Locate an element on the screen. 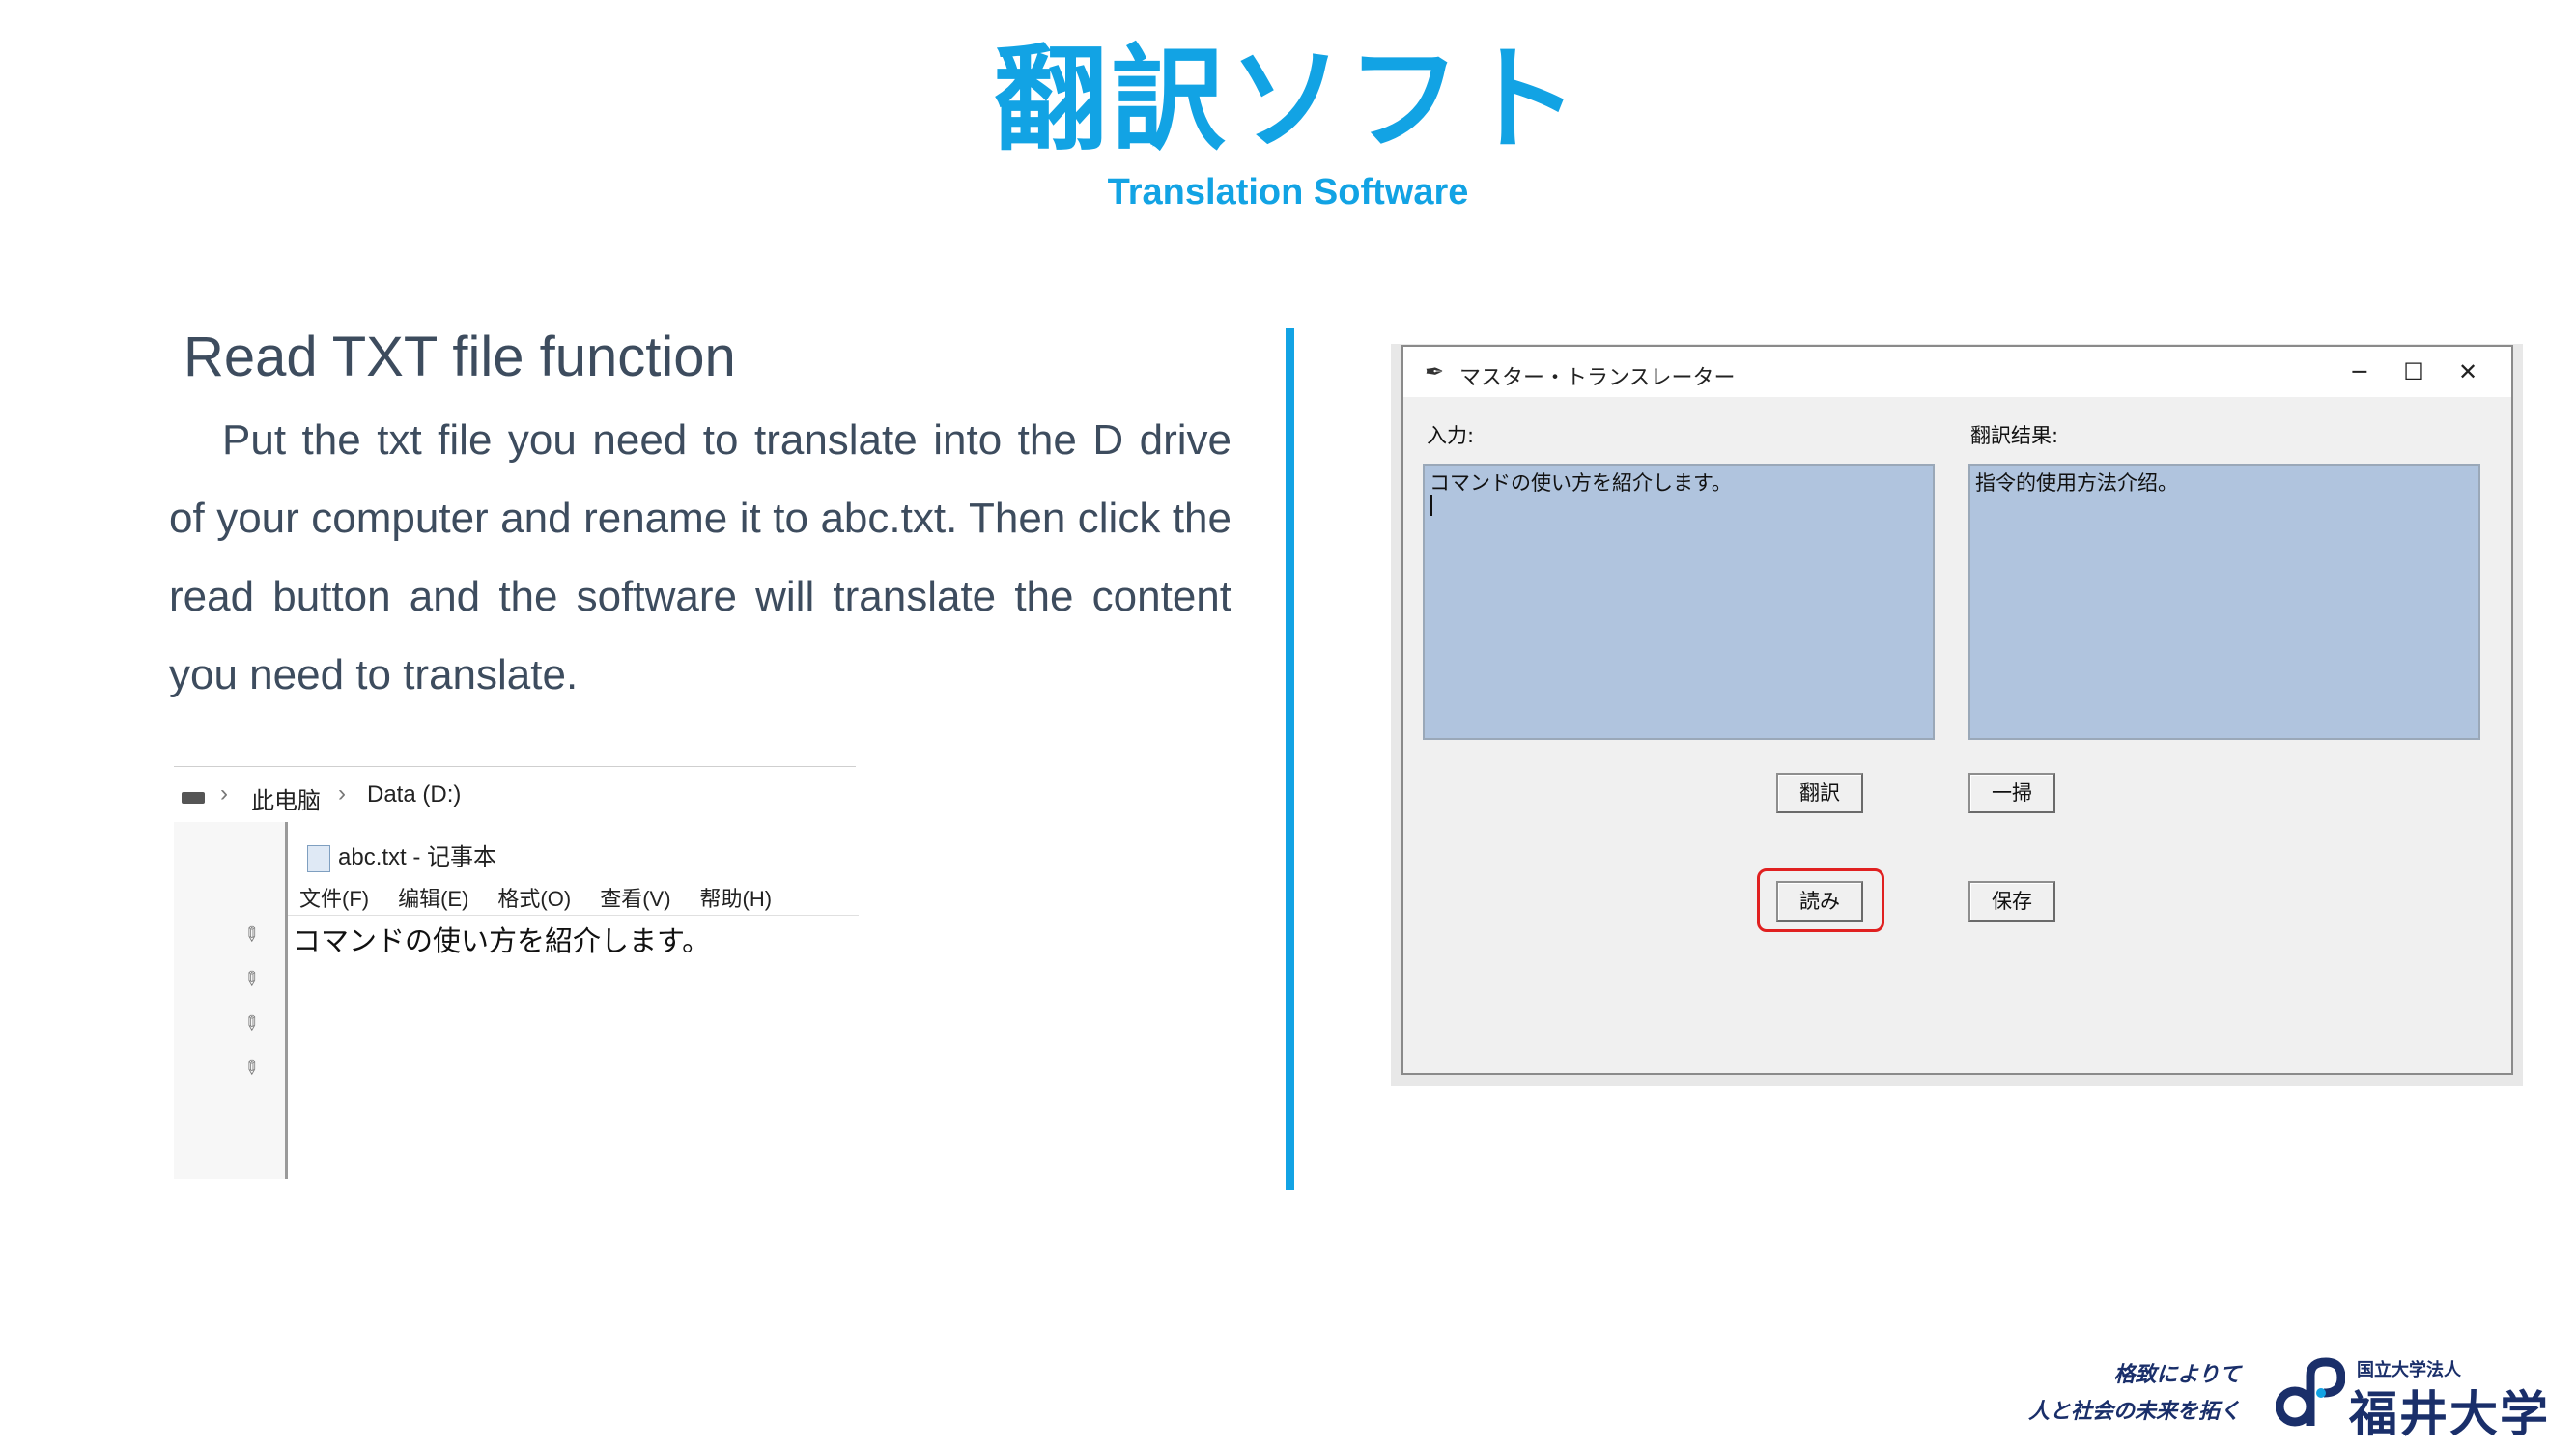 The image size is (2576, 1449). output-label: 翻訳结果: is located at coordinates (2014, 435).